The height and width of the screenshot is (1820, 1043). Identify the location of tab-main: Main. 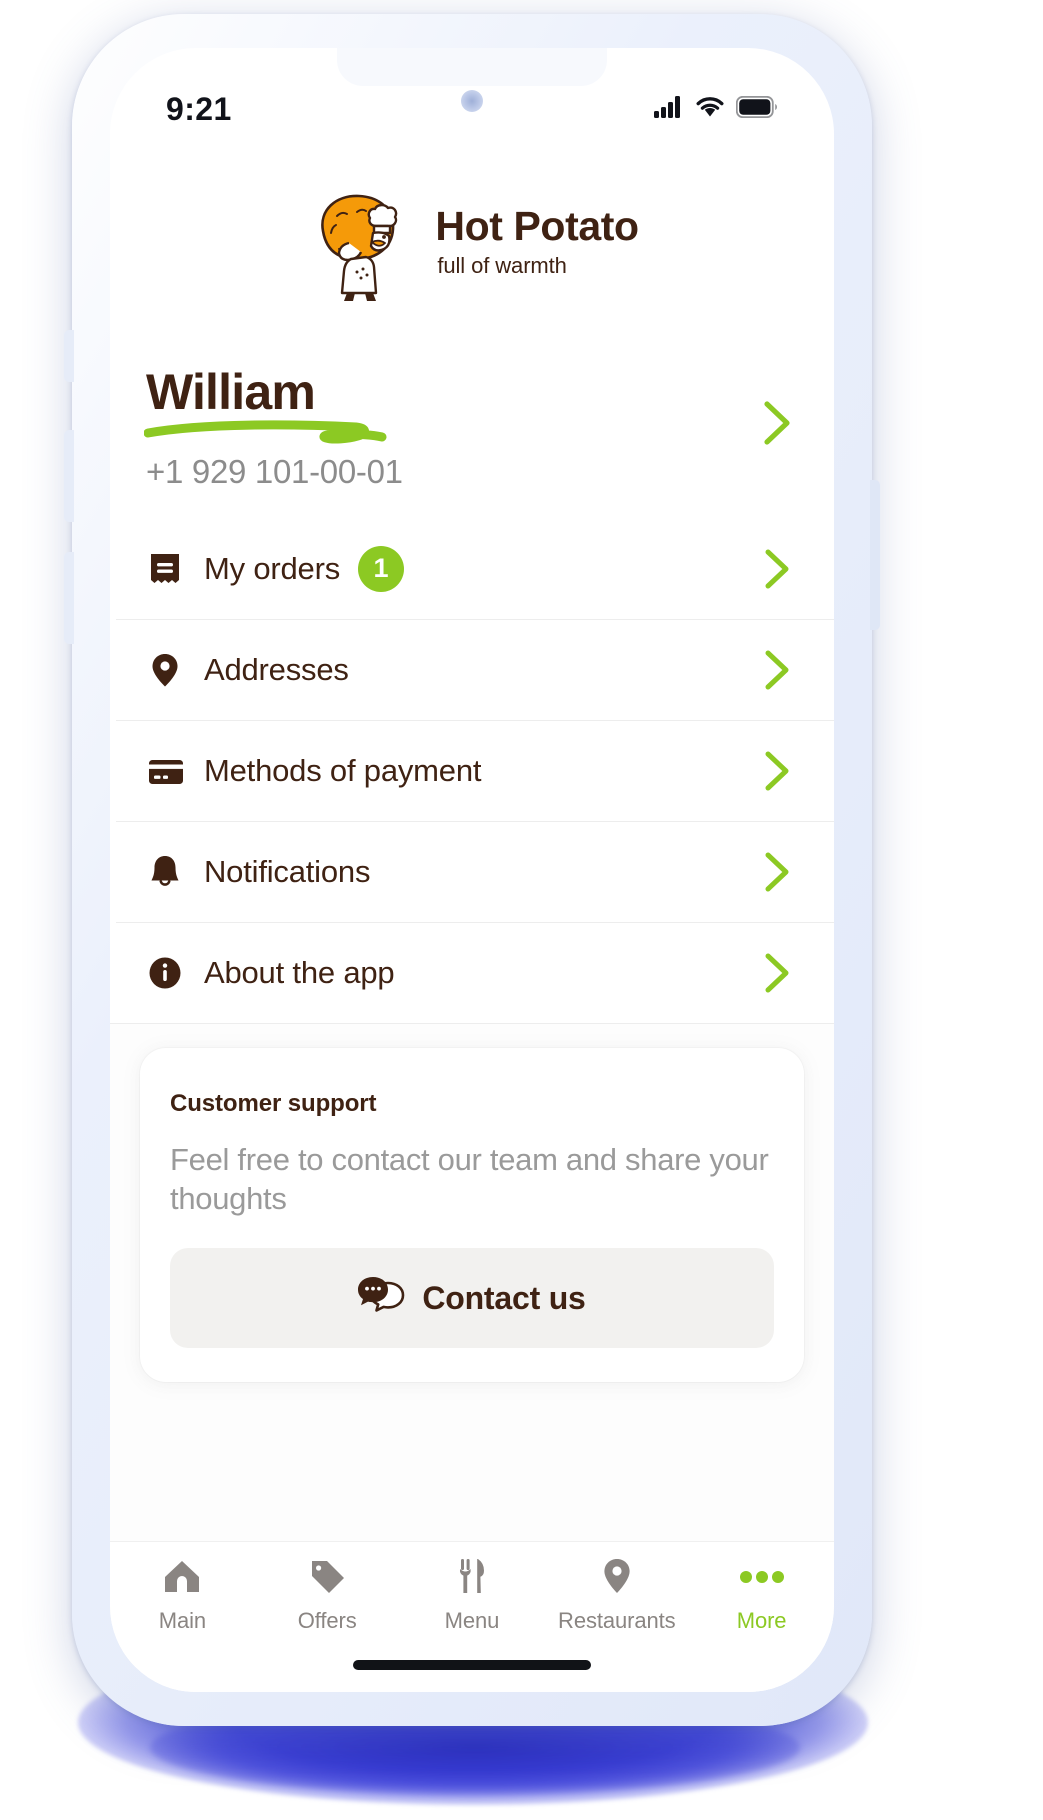
(182, 1595).